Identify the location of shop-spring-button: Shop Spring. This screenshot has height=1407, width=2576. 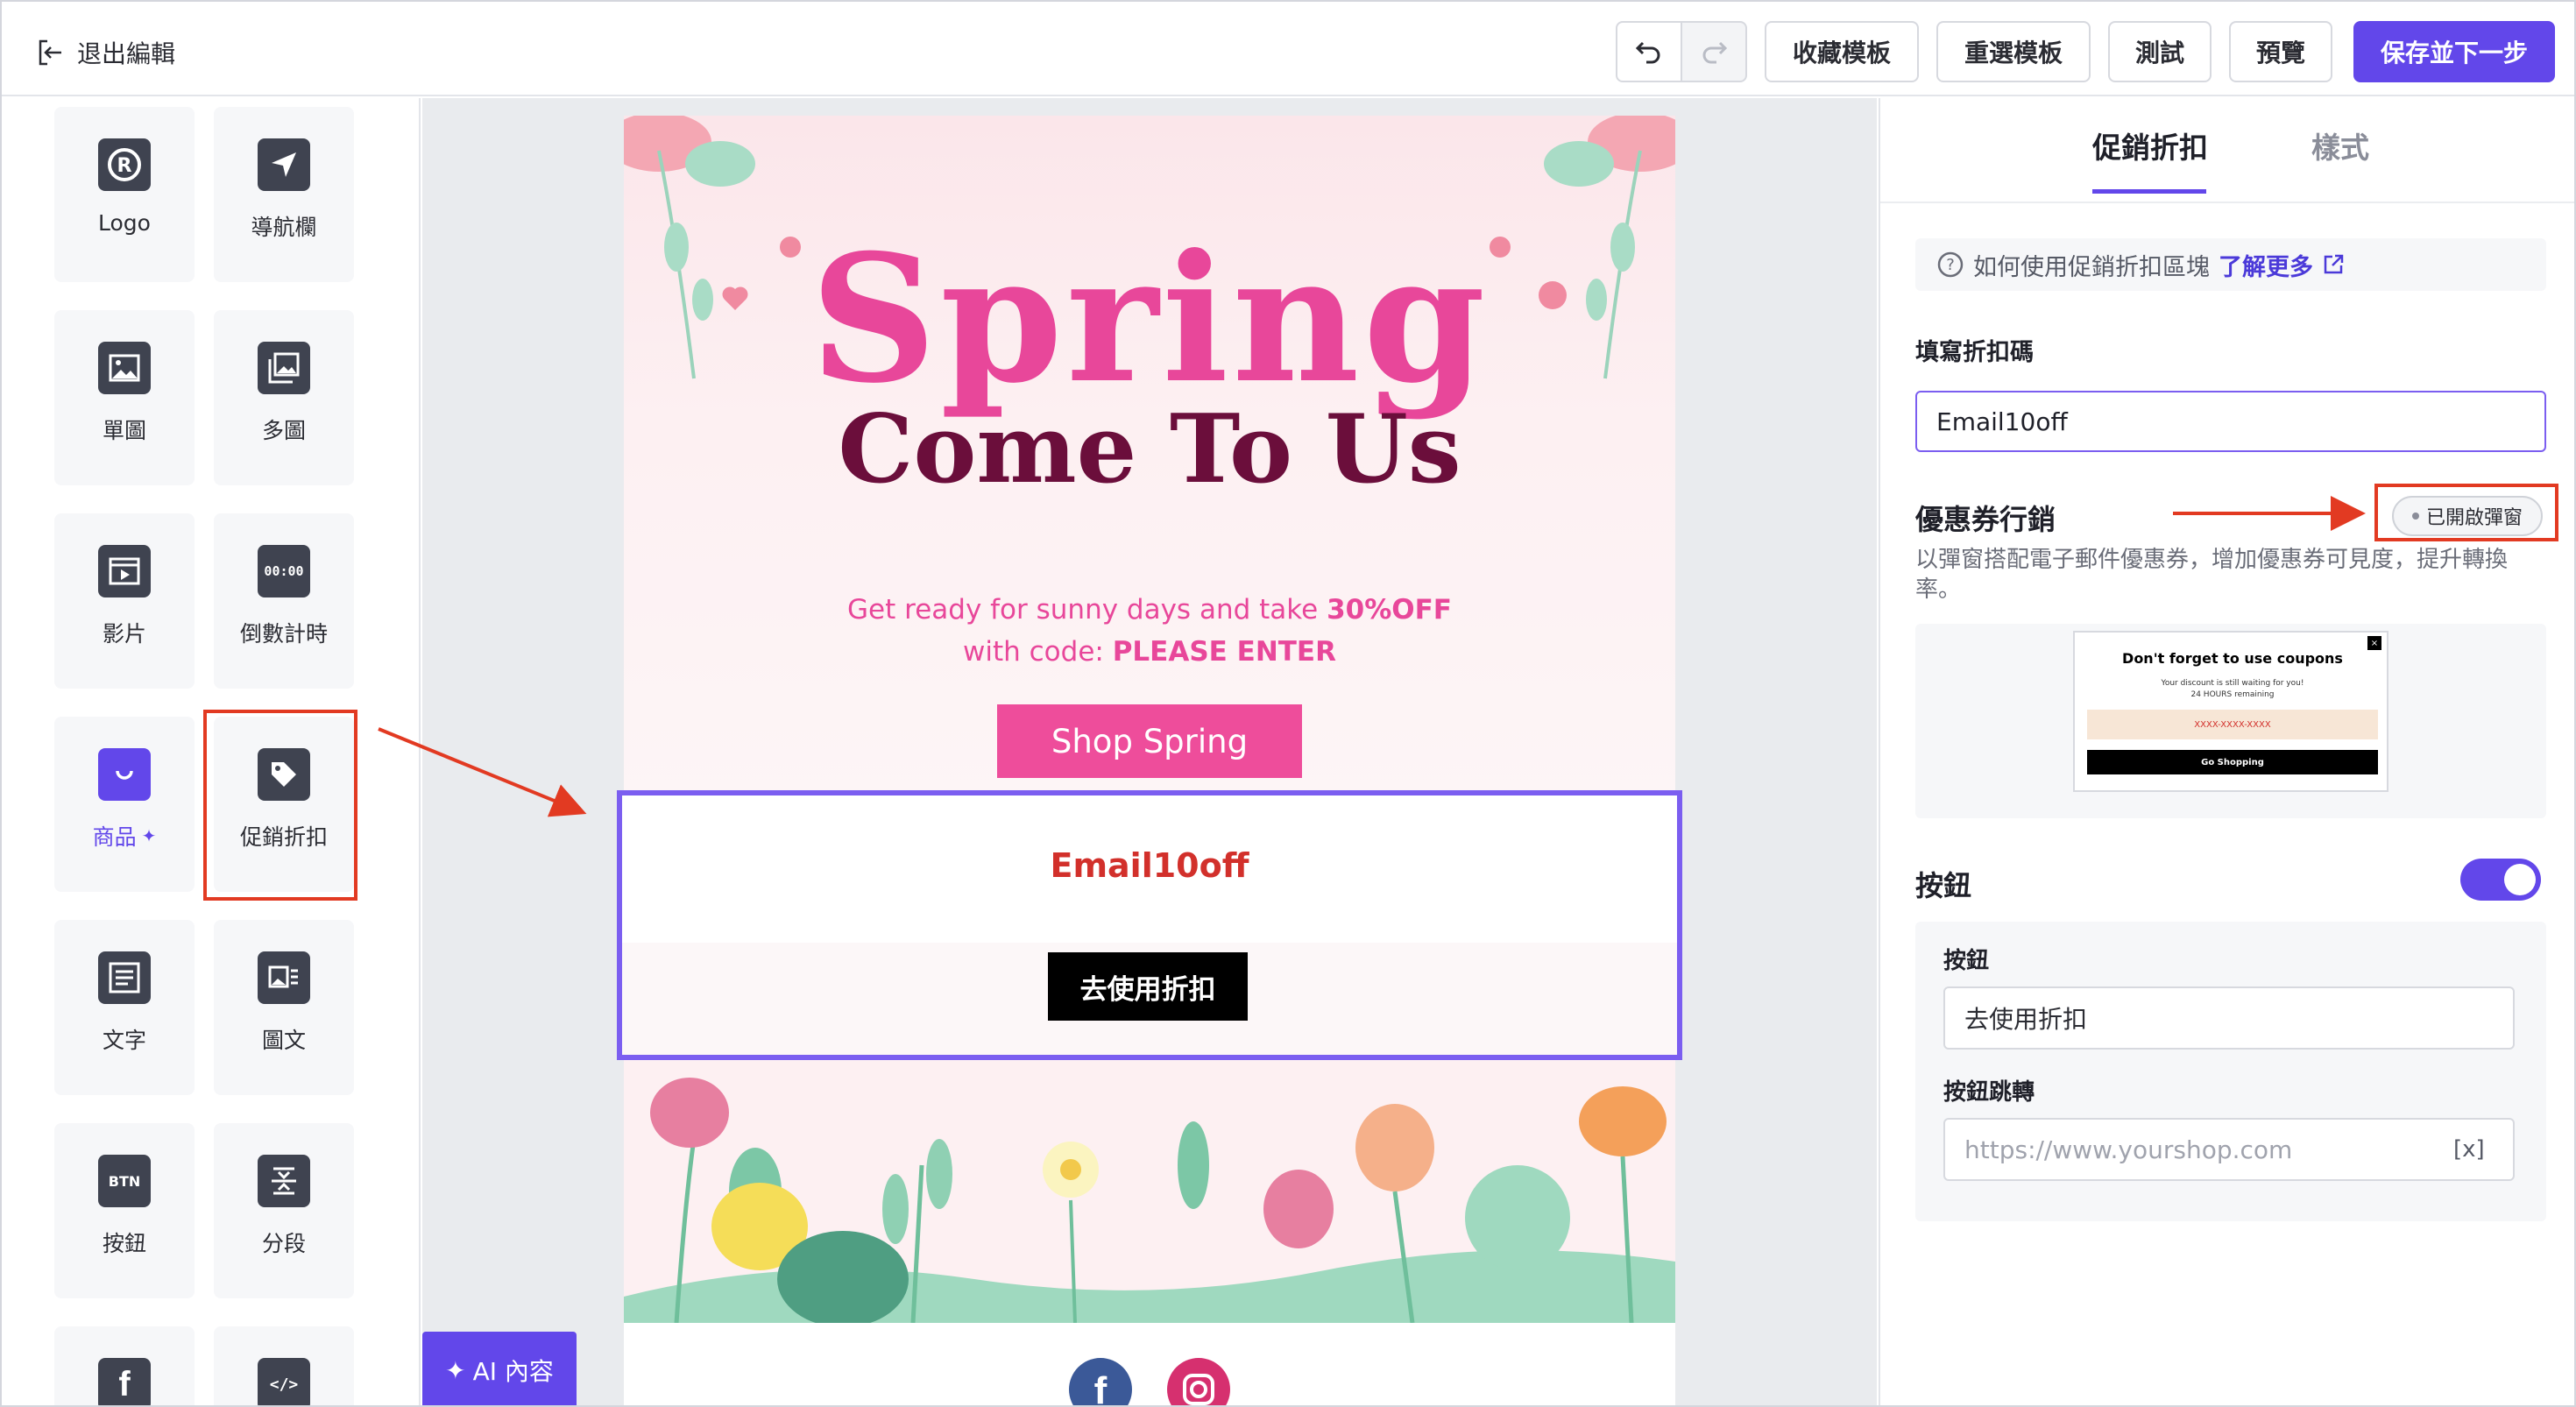
(1149, 741).